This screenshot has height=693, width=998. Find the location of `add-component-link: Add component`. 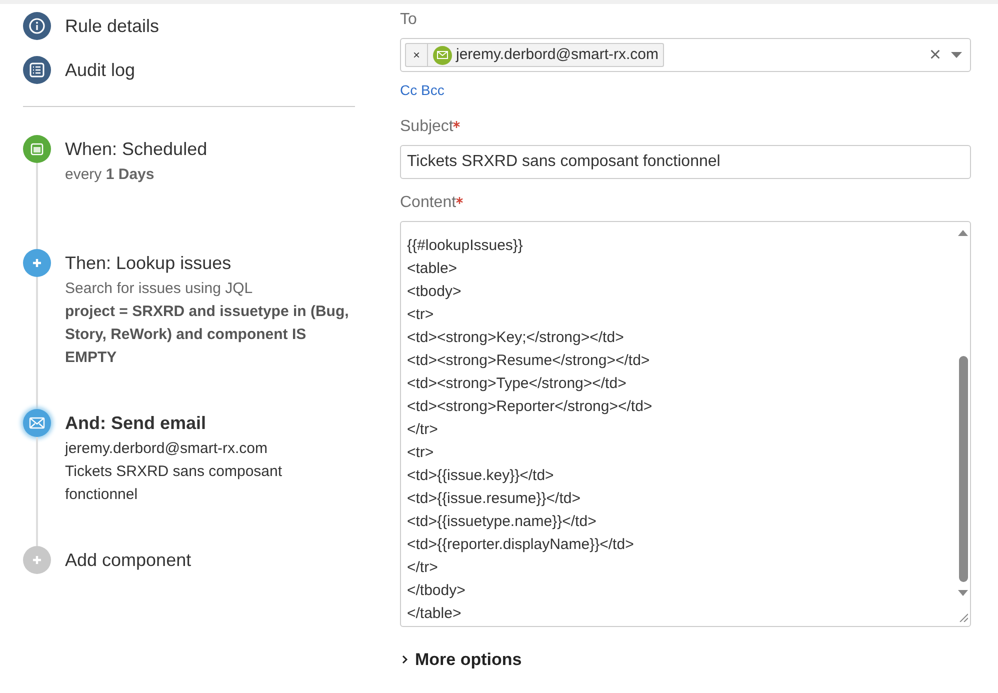

add-component-link: Add component is located at coordinates (207, 560).